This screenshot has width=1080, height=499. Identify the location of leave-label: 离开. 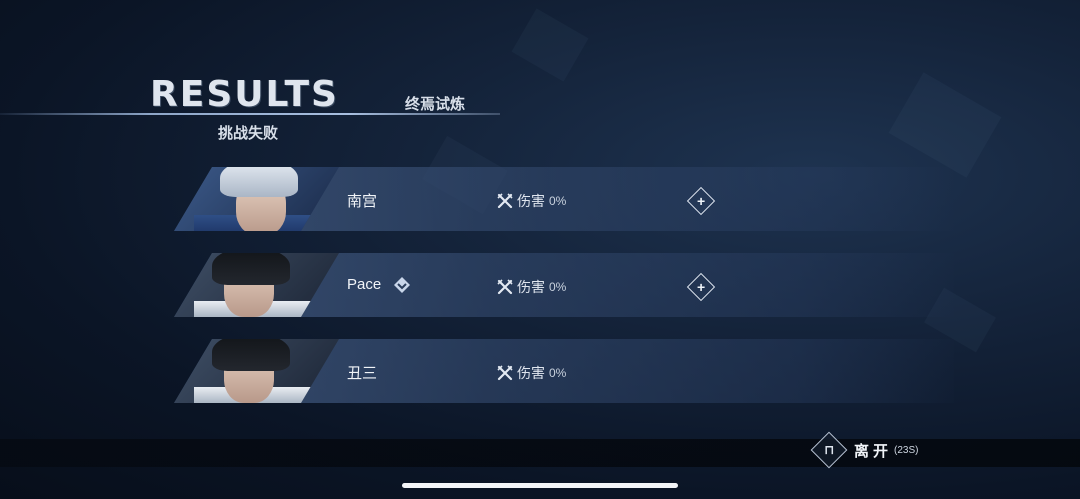
(873, 451).